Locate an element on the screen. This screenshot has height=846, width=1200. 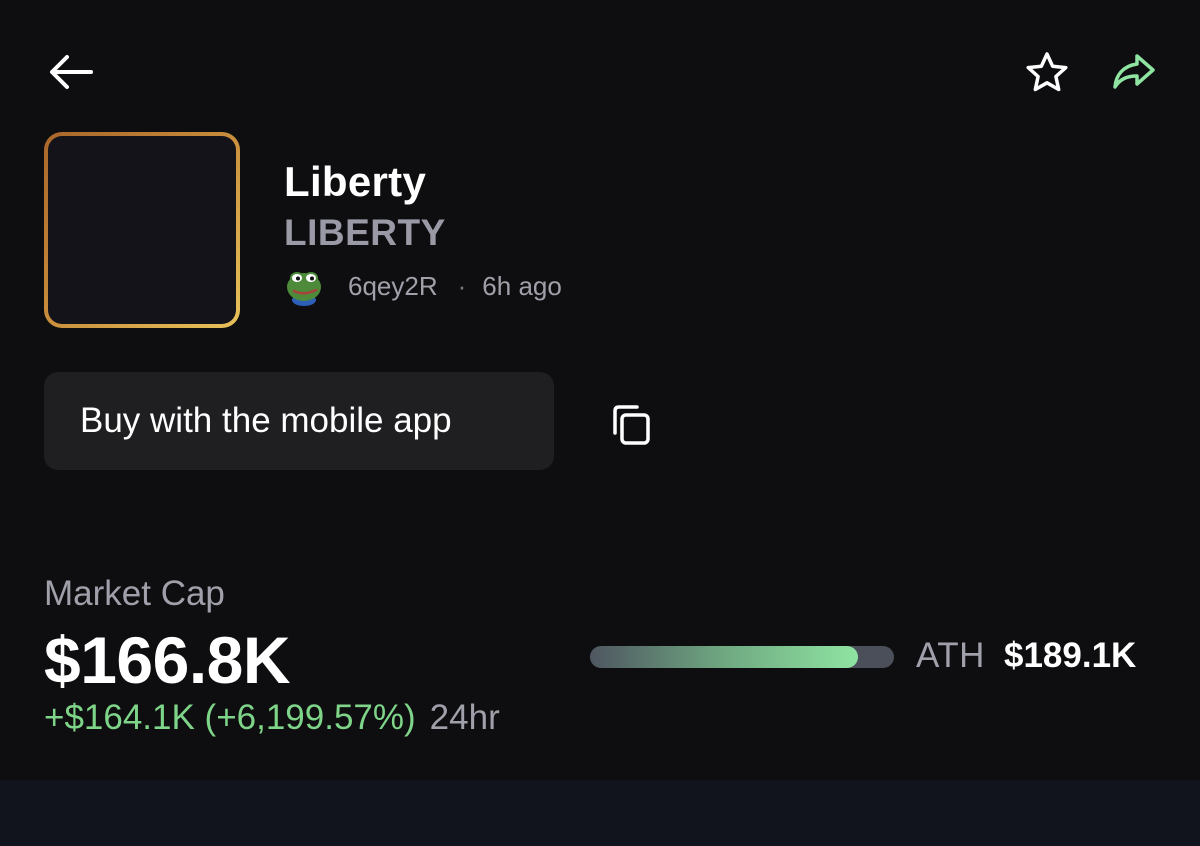
star-outline-icon is located at coordinates (1047, 72).